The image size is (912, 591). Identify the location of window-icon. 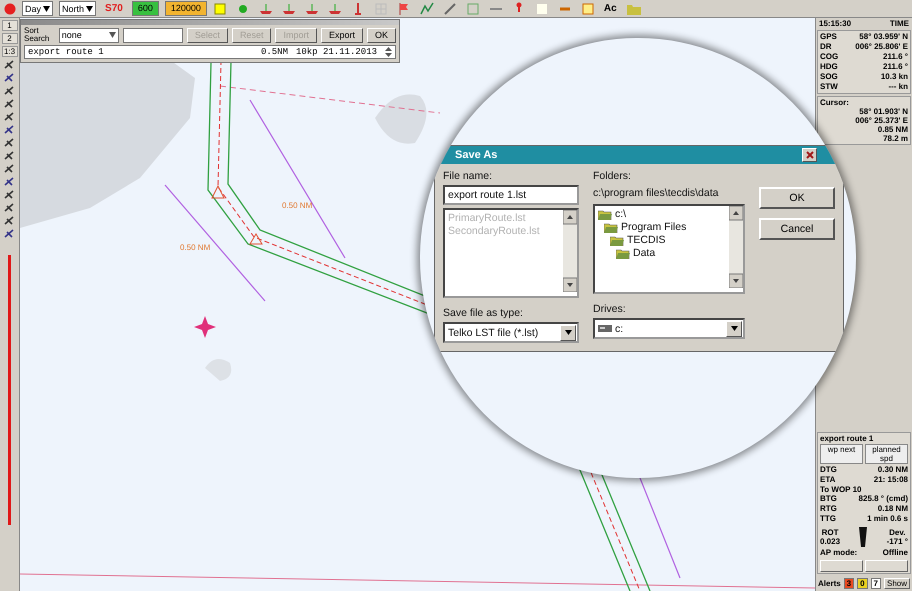
(587, 9).